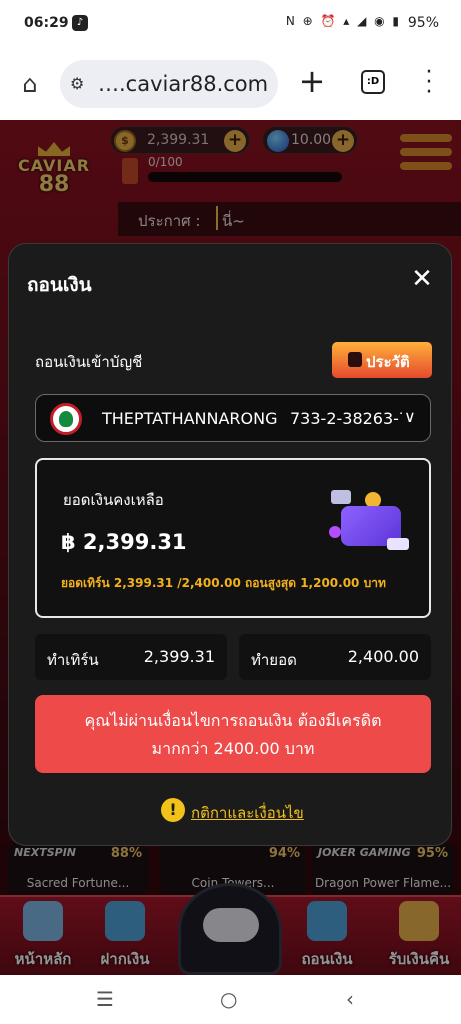 The width and height of the screenshot is (461, 1024). What do you see at coordinates (113, 500) in the screenshot?
I see `balance-label: ยอดเงินคงเหลือ` at bounding box center [113, 500].